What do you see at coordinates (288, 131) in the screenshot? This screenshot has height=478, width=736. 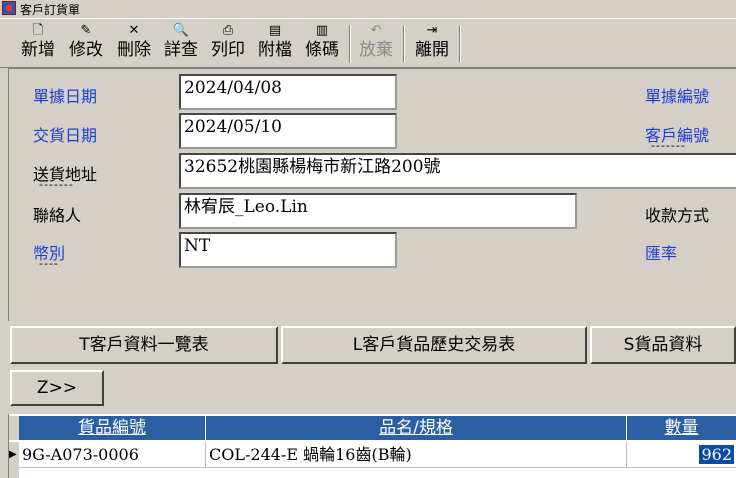 I see `delivery-date-field: 2024/05/10` at bounding box center [288, 131].